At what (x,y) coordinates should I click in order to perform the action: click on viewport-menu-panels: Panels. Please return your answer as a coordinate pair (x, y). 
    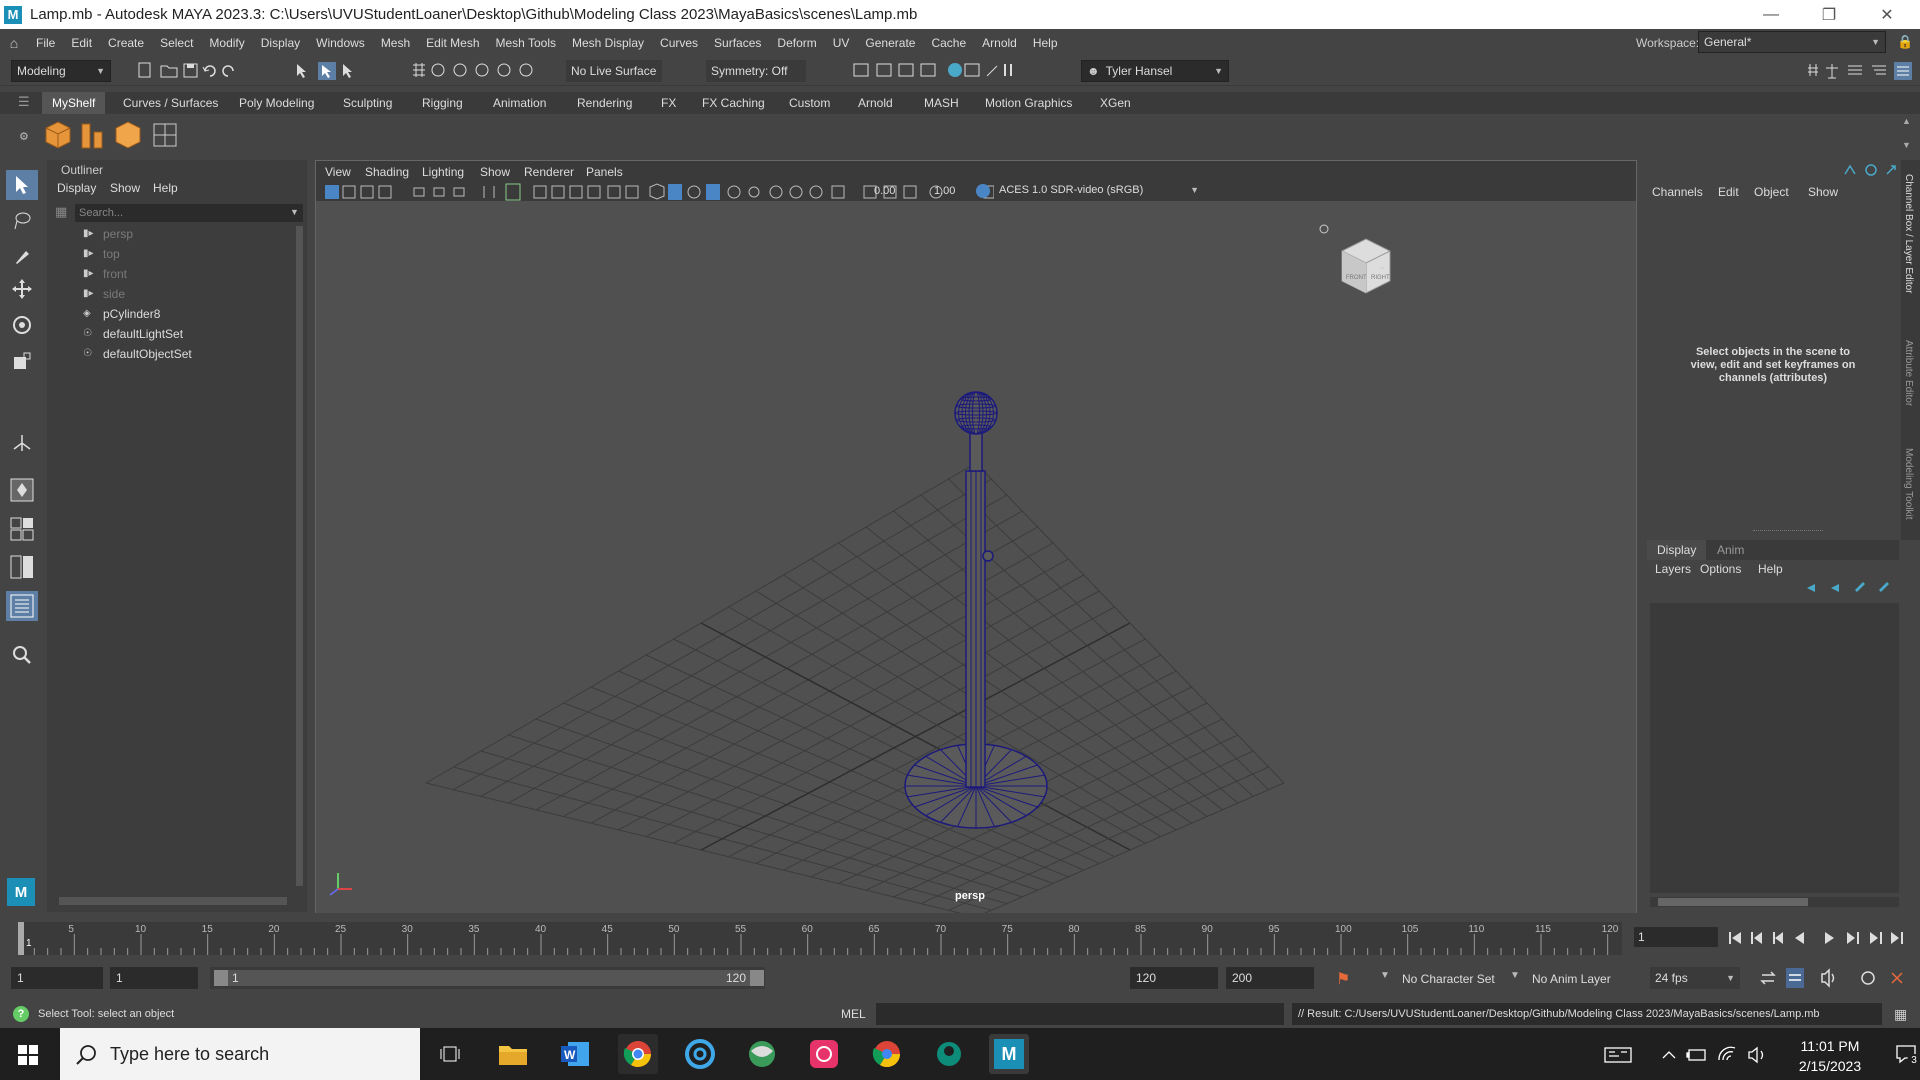
    Looking at the image, I should click on (604, 172).